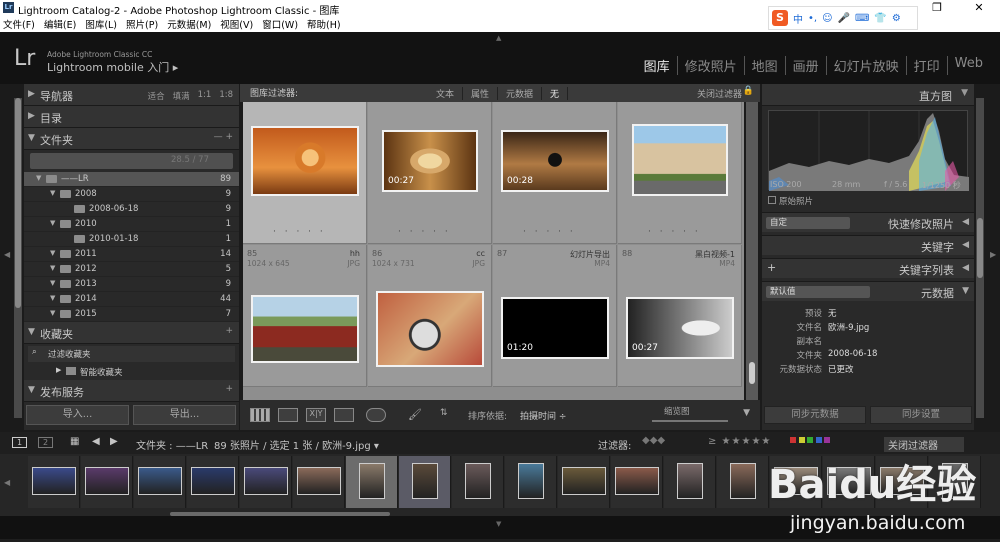 The height and width of the screenshot is (542, 1000). What do you see at coordinates (344, 415) in the screenshot?
I see `survey-view-icon` at bounding box center [344, 415].